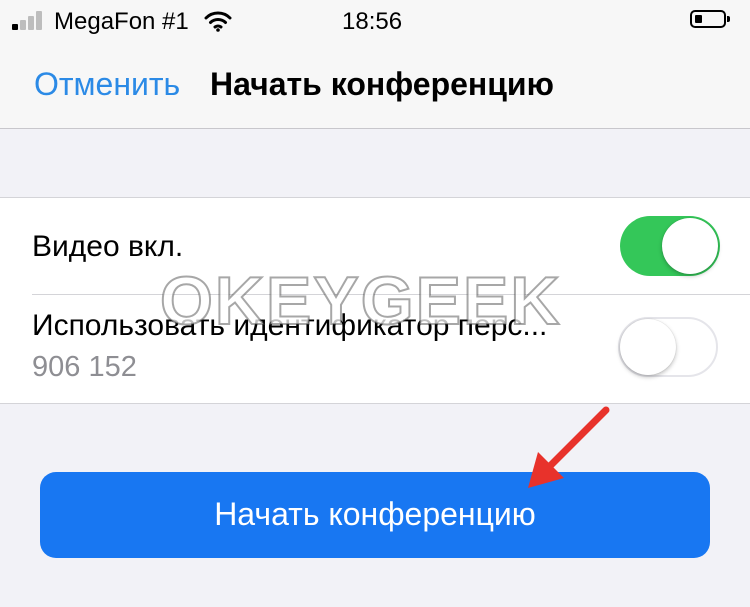 The height and width of the screenshot is (607, 750). Describe the element at coordinates (372, 21) in the screenshot. I see `clock: 18:56` at that location.